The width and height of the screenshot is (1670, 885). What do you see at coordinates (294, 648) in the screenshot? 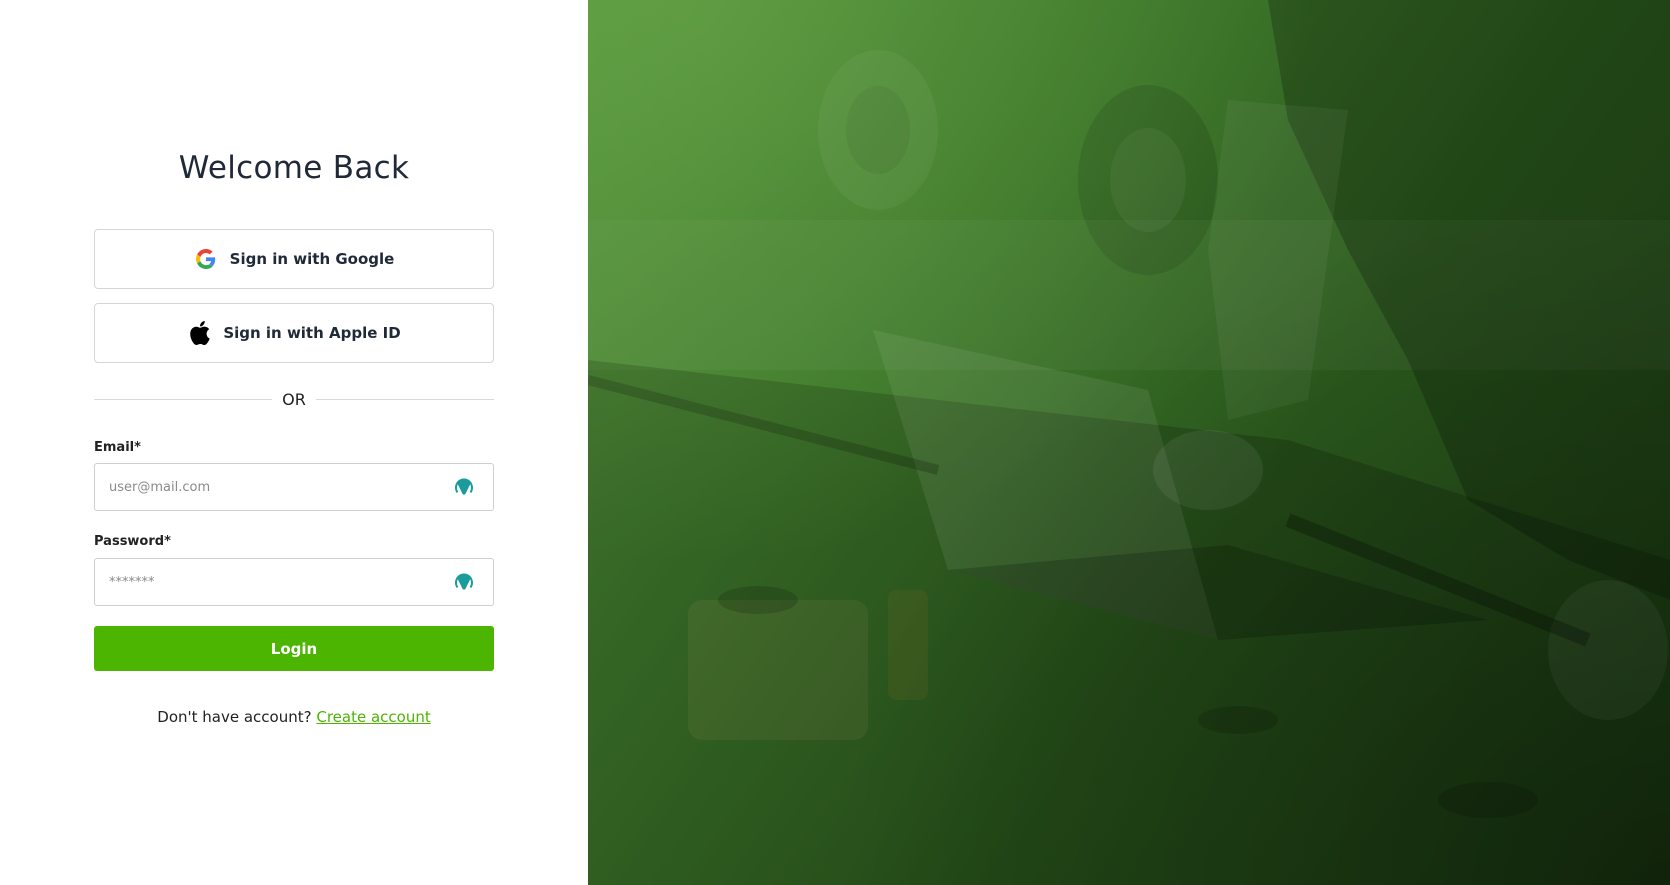
I see `login-button: Login` at bounding box center [294, 648].